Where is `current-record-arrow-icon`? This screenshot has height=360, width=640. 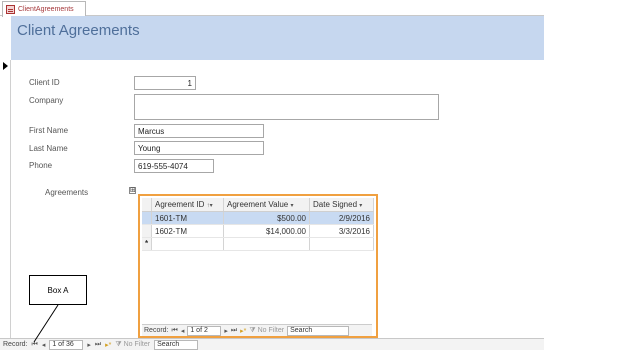
current-record-arrow-icon is located at coordinates (5, 66).